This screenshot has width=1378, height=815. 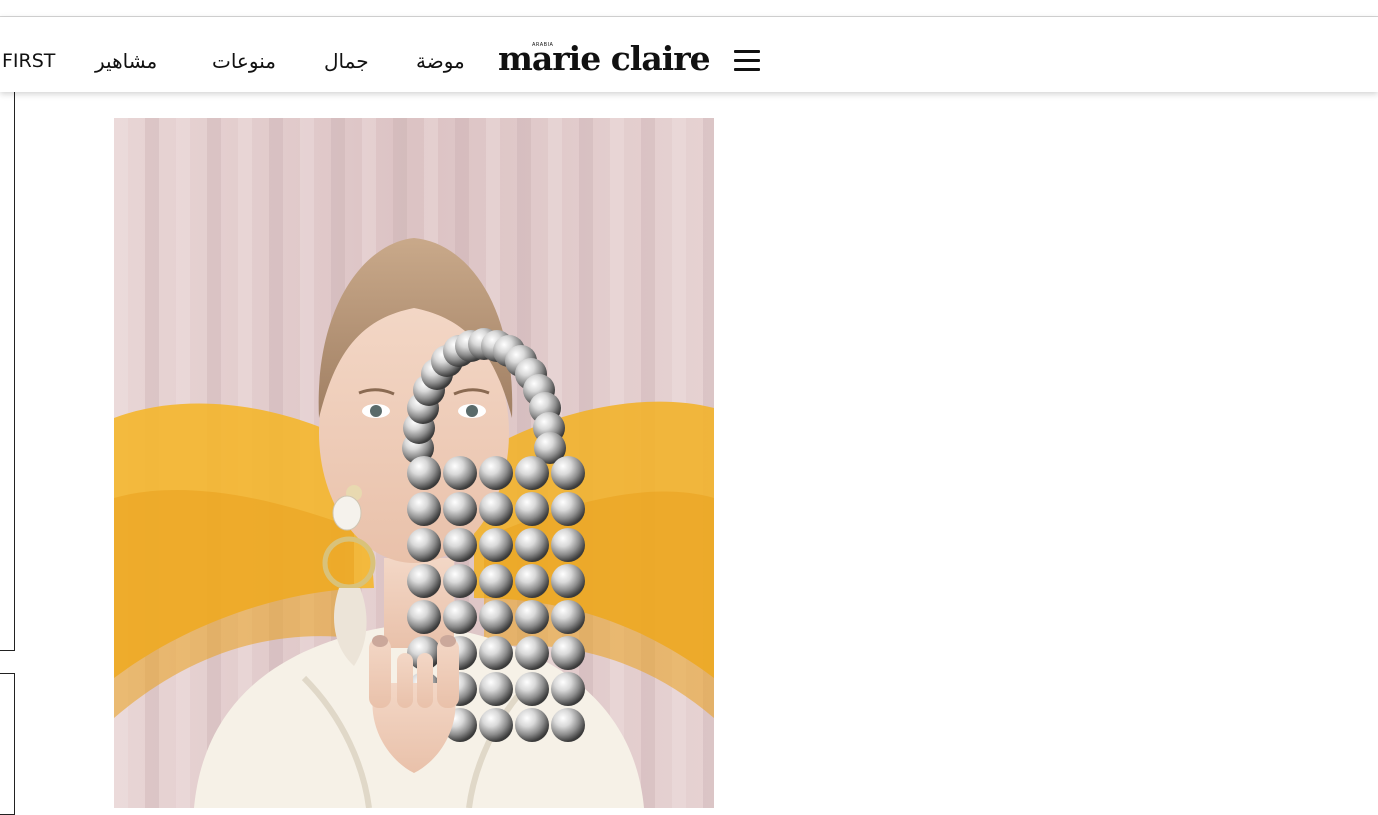 I want to click on nav-item-celebrities: مشاهير, so click(x=126, y=61).